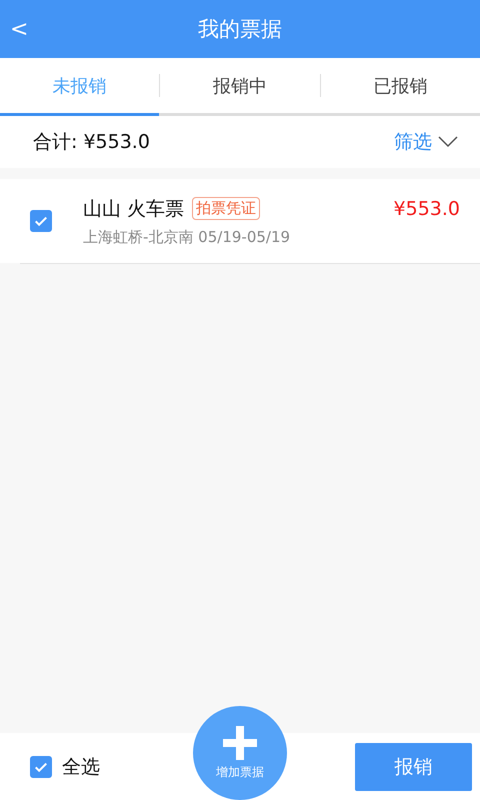 Image resolution: width=480 pixels, height=800 pixels. What do you see at coordinates (427, 209) in the screenshot?
I see `ticket-amount: ¥553.0` at bounding box center [427, 209].